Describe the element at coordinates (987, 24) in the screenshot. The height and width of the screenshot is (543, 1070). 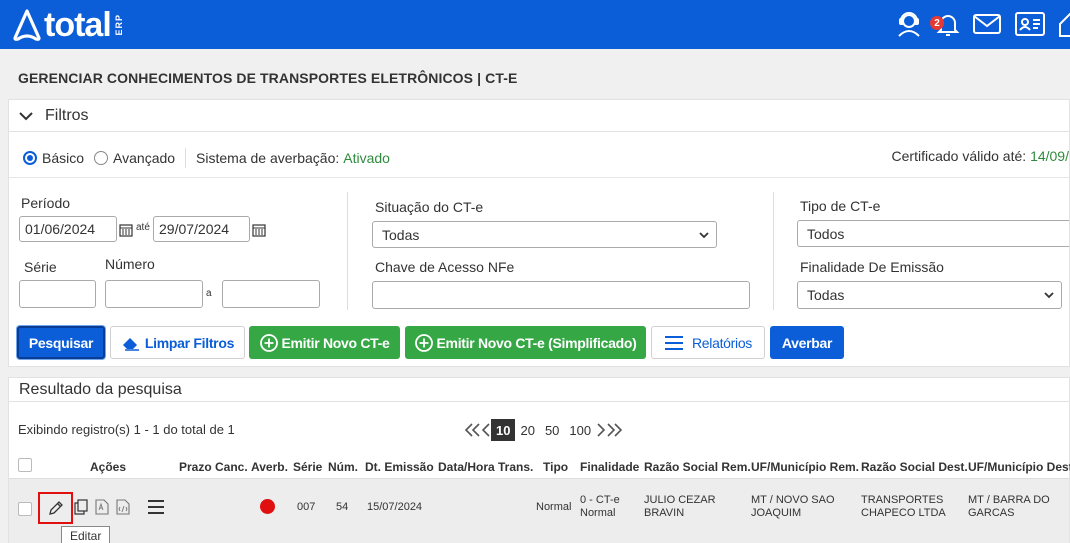
I see `mail-icon` at that location.